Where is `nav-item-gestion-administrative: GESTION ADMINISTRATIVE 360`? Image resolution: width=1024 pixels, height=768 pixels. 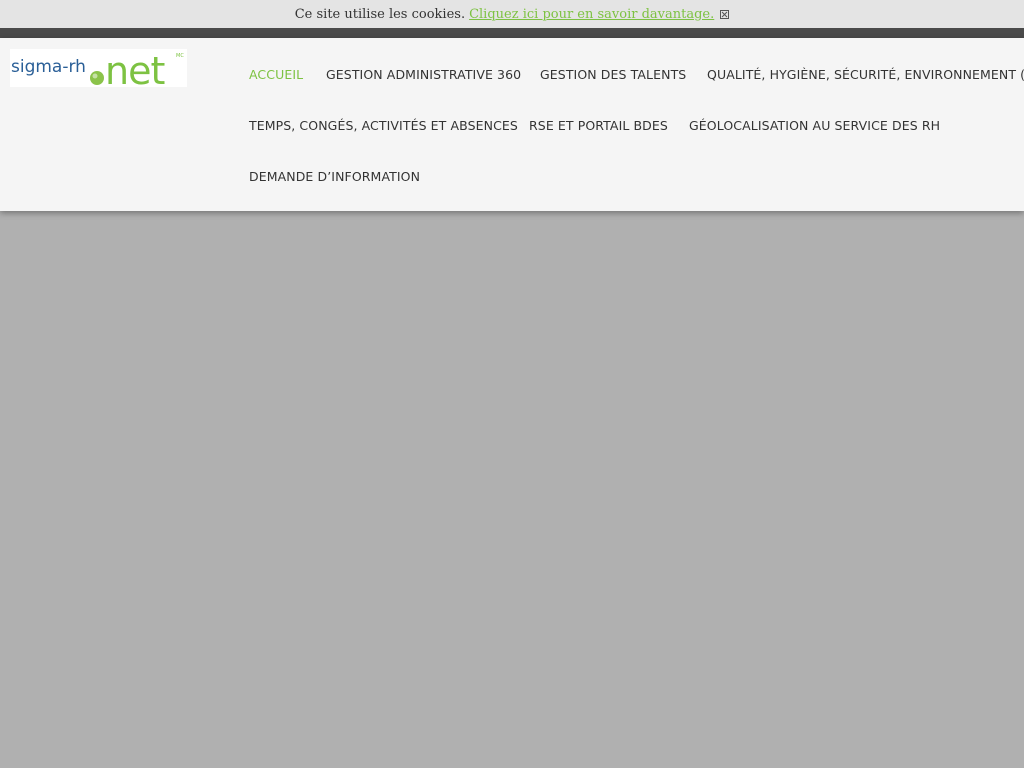 nav-item-gestion-administrative: GESTION ADMINISTRATIVE 360 is located at coordinates (423, 74).